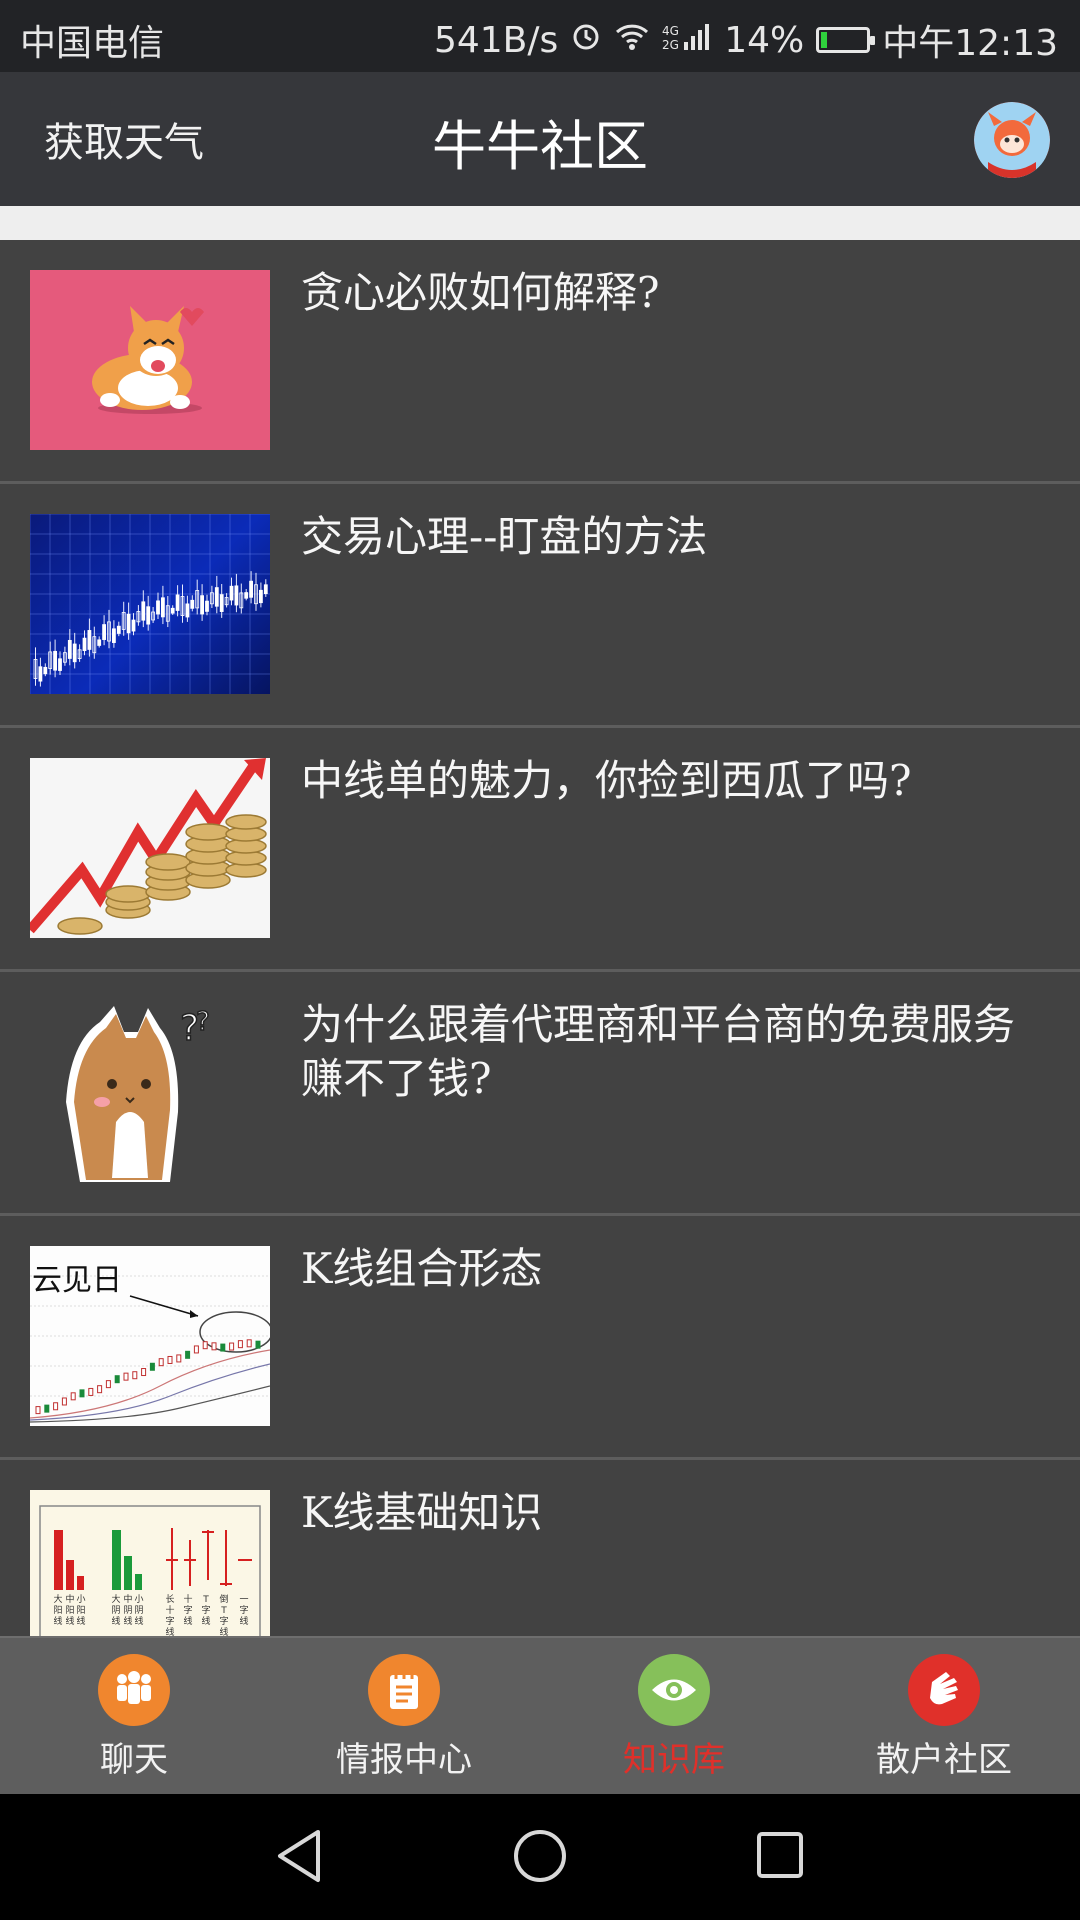 Image resolution: width=1080 pixels, height=1920 pixels. What do you see at coordinates (187, 1610) in the screenshot?
I see `kline-type-label: 十字线` at bounding box center [187, 1610].